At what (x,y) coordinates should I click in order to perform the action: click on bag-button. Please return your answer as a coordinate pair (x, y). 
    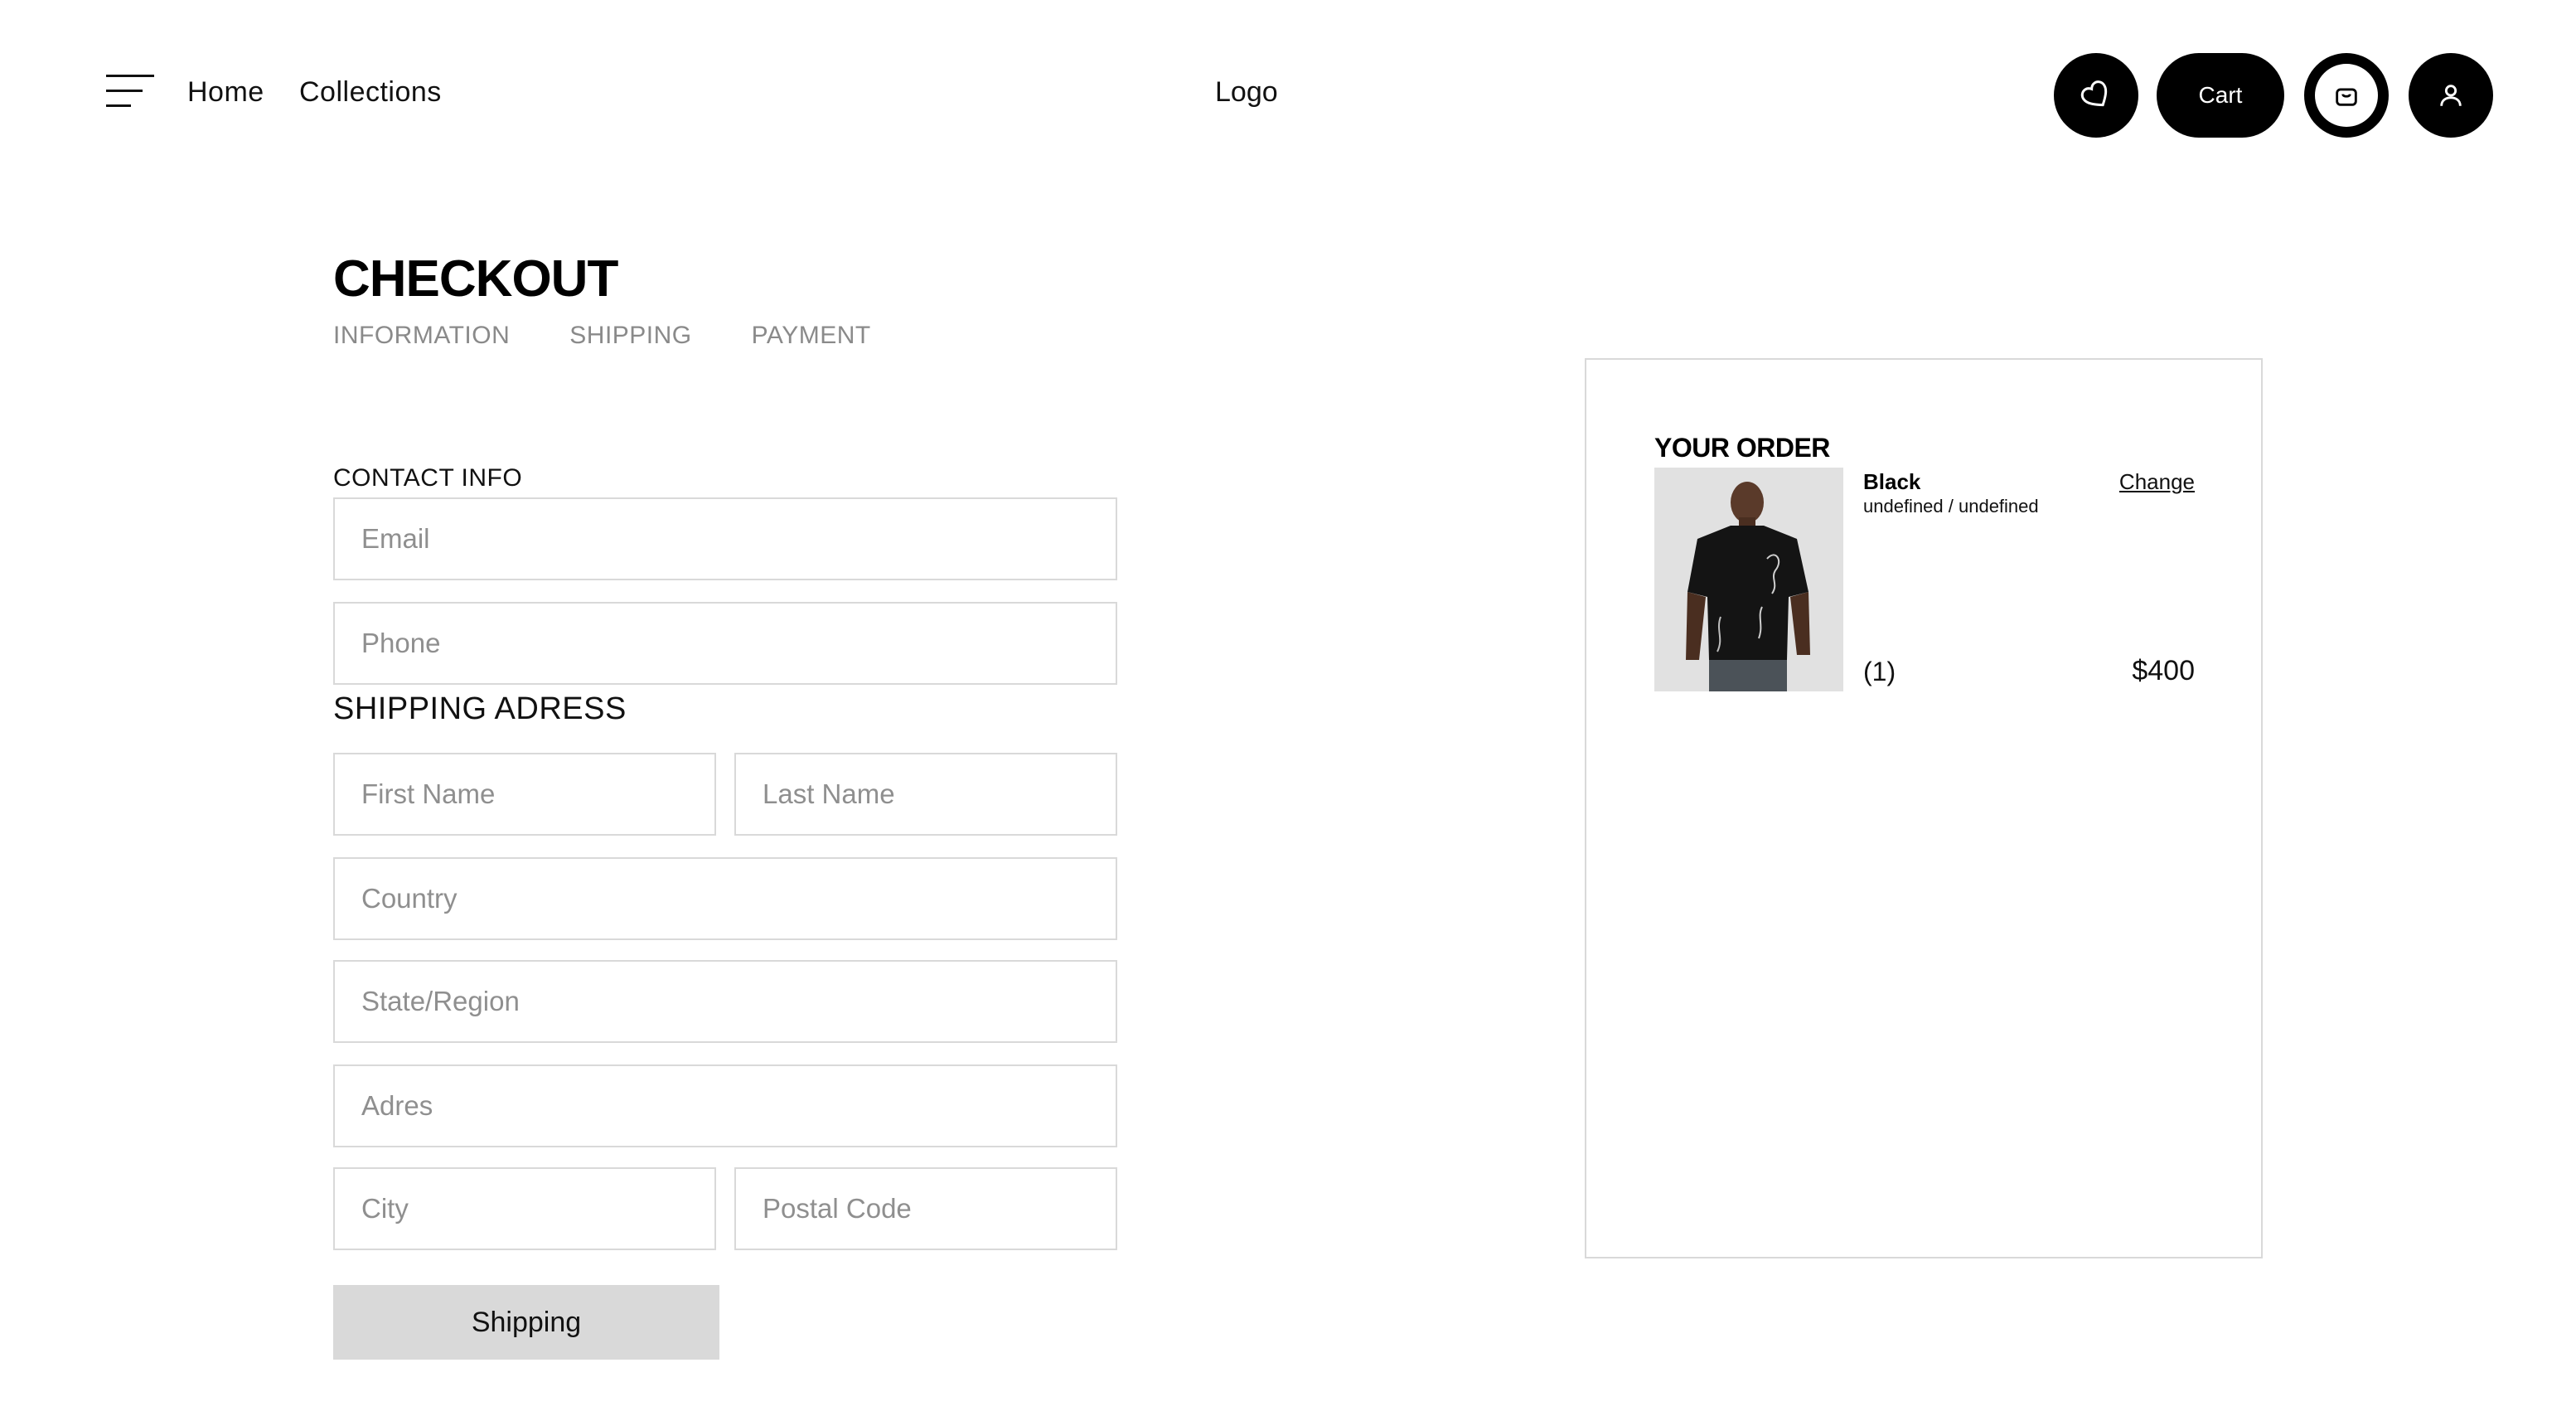
    Looking at the image, I should click on (2346, 95).